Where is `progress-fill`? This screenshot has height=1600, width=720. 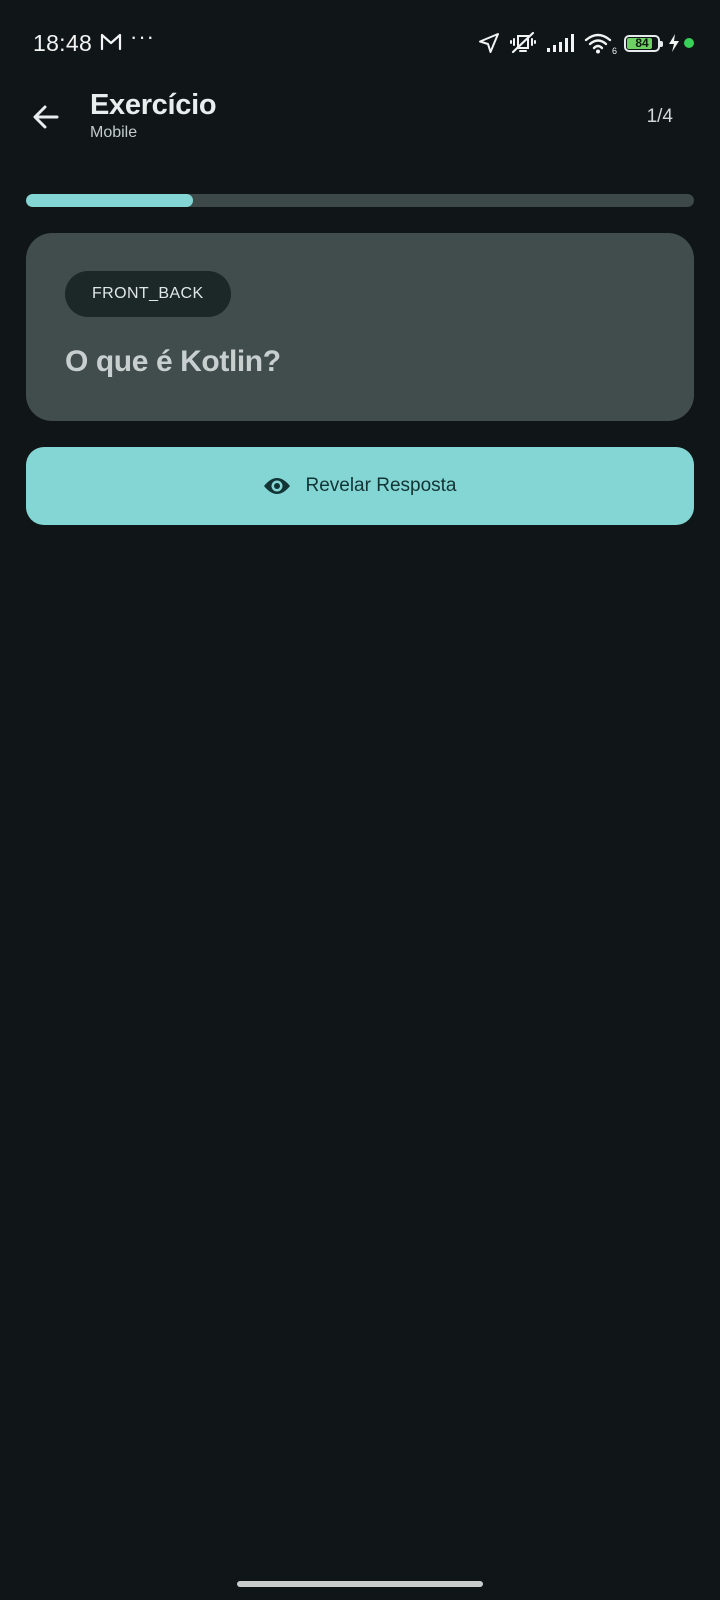 progress-fill is located at coordinates (109, 200).